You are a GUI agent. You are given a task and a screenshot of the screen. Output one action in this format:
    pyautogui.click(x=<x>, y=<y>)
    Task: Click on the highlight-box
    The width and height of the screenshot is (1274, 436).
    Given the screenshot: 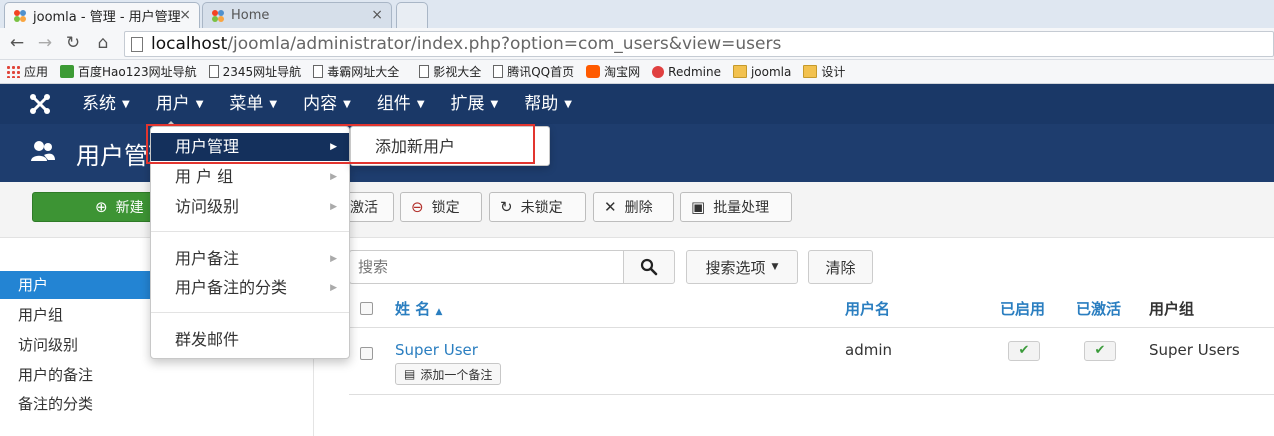 What is the action you would take?
    pyautogui.click(x=340, y=144)
    